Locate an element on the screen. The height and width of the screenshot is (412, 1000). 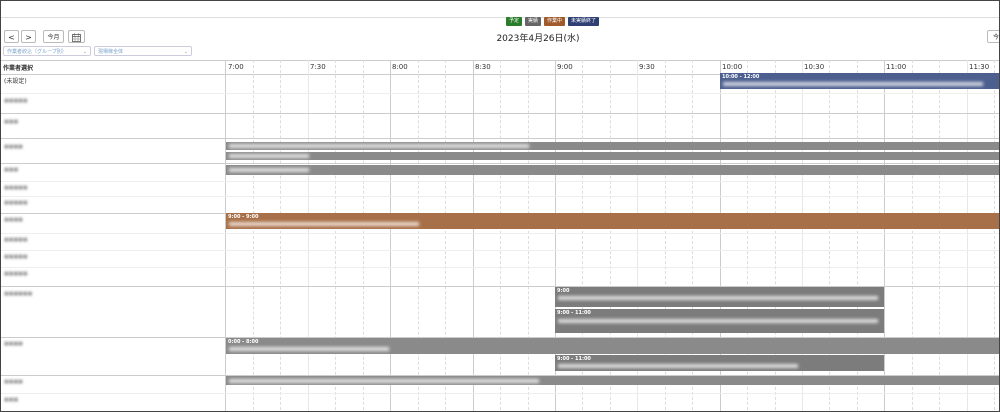
time-tick: 10:00 is located at coordinates (732, 67).